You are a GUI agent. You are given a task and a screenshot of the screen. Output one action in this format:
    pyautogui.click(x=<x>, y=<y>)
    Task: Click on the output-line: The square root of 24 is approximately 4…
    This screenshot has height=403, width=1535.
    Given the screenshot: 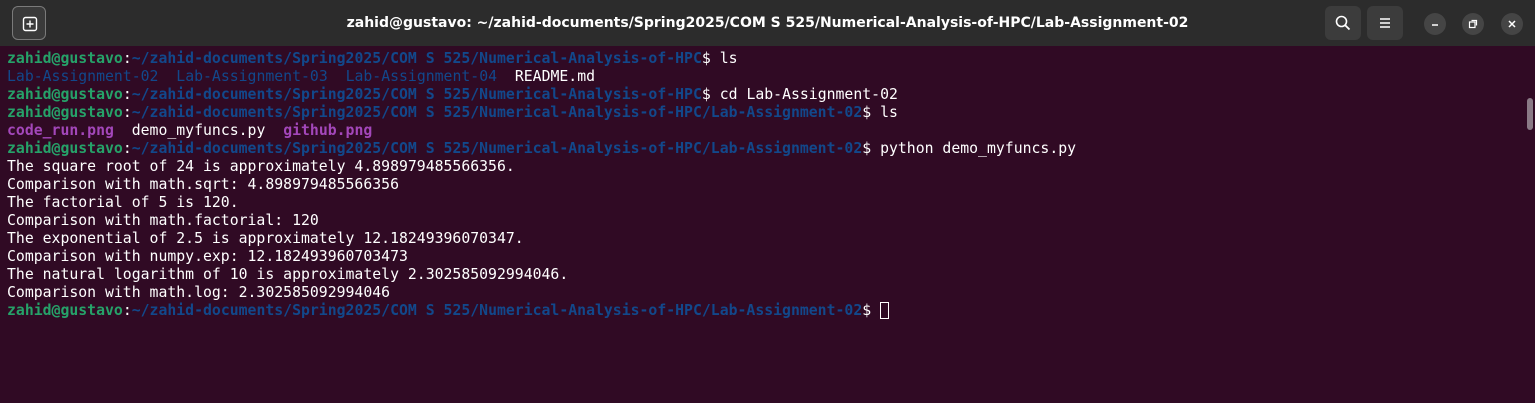 What is the action you would take?
    pyautogui.click(x=261, y=166)
    